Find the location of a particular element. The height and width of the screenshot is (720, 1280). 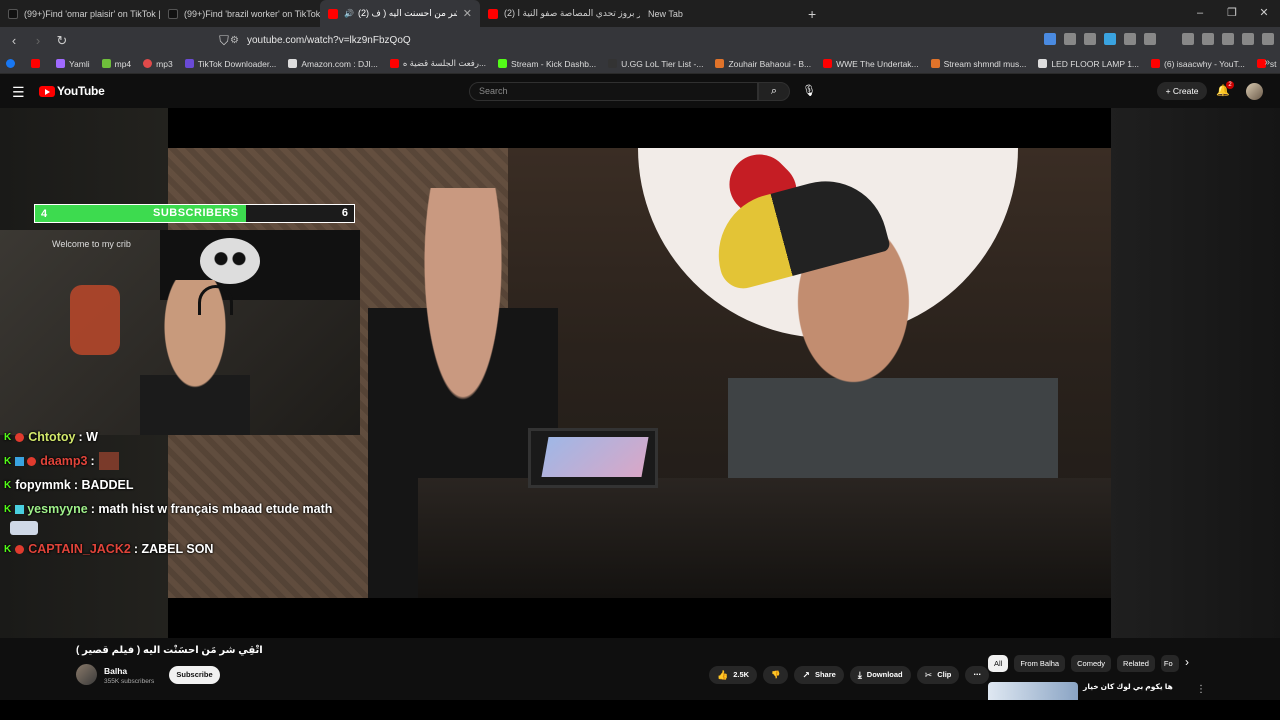

channel-name: Balha is located at coordinates (115, 671).